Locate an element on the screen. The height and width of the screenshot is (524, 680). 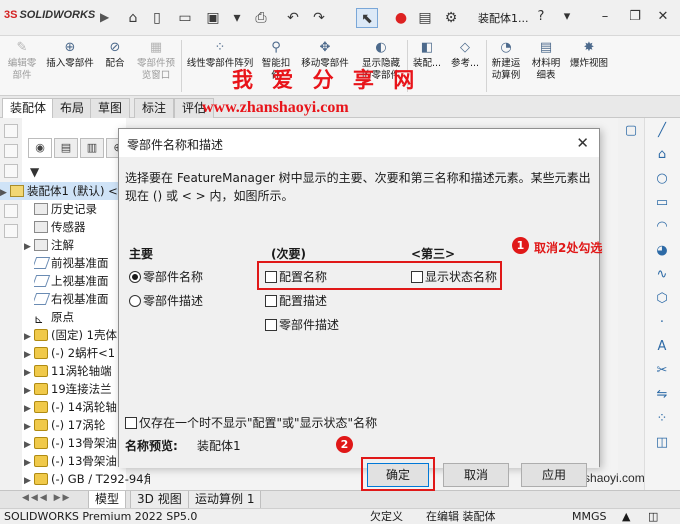
tab-layout: 布局 is located at coordinates (72, 108).